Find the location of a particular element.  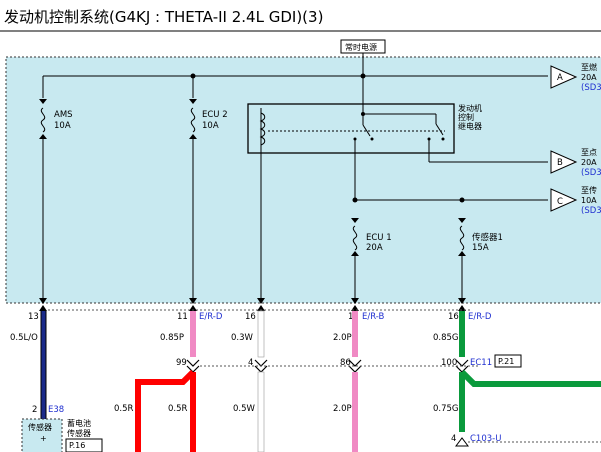

svg-text: ECU 2 is located at coordinates (215, 115).